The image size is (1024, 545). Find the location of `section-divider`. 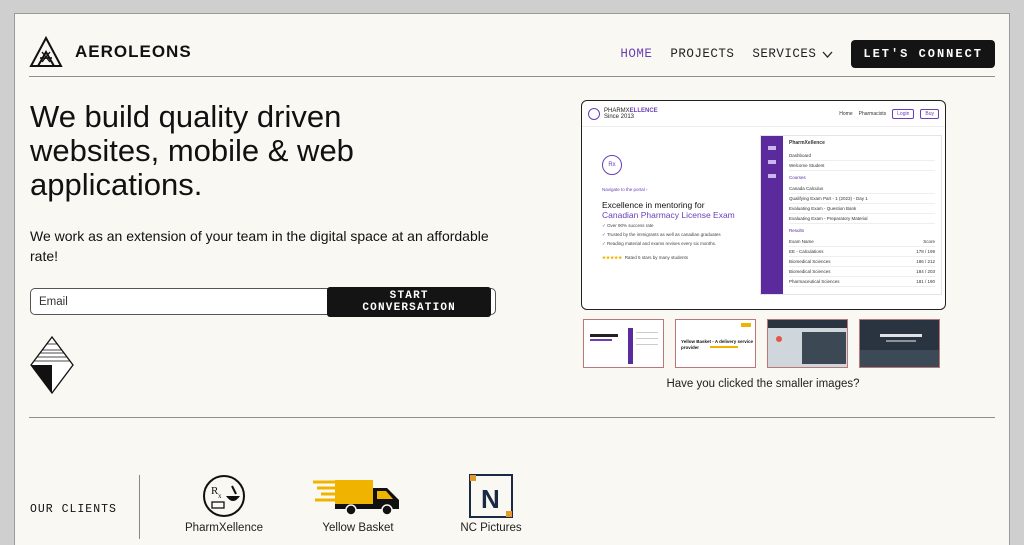

section-divider is located at coordinates (512, 417).